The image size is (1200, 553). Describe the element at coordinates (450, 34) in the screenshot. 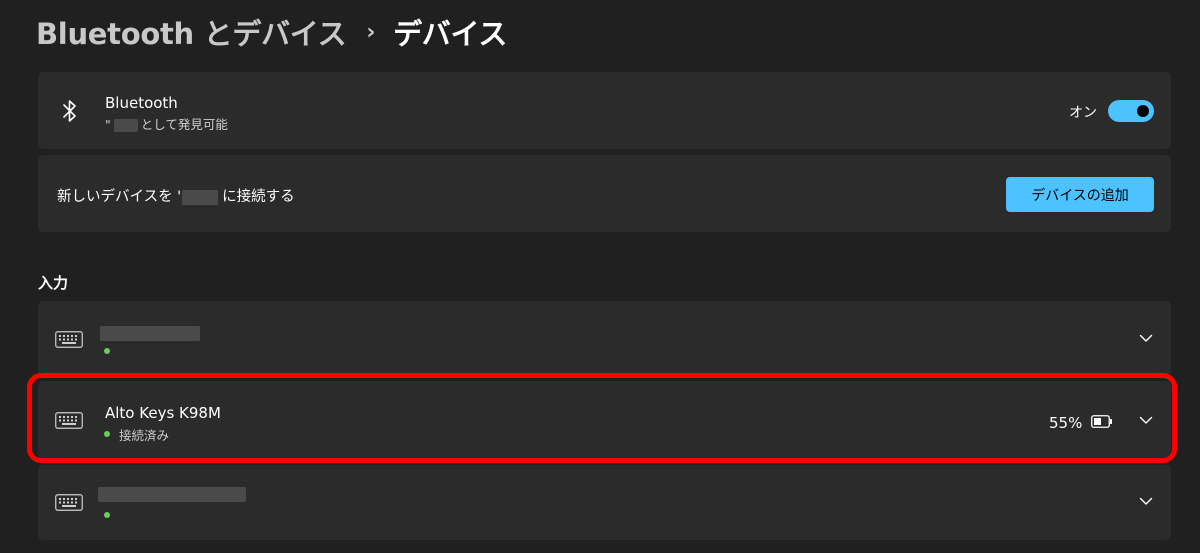

I see `page-title: デバイス` at that location.